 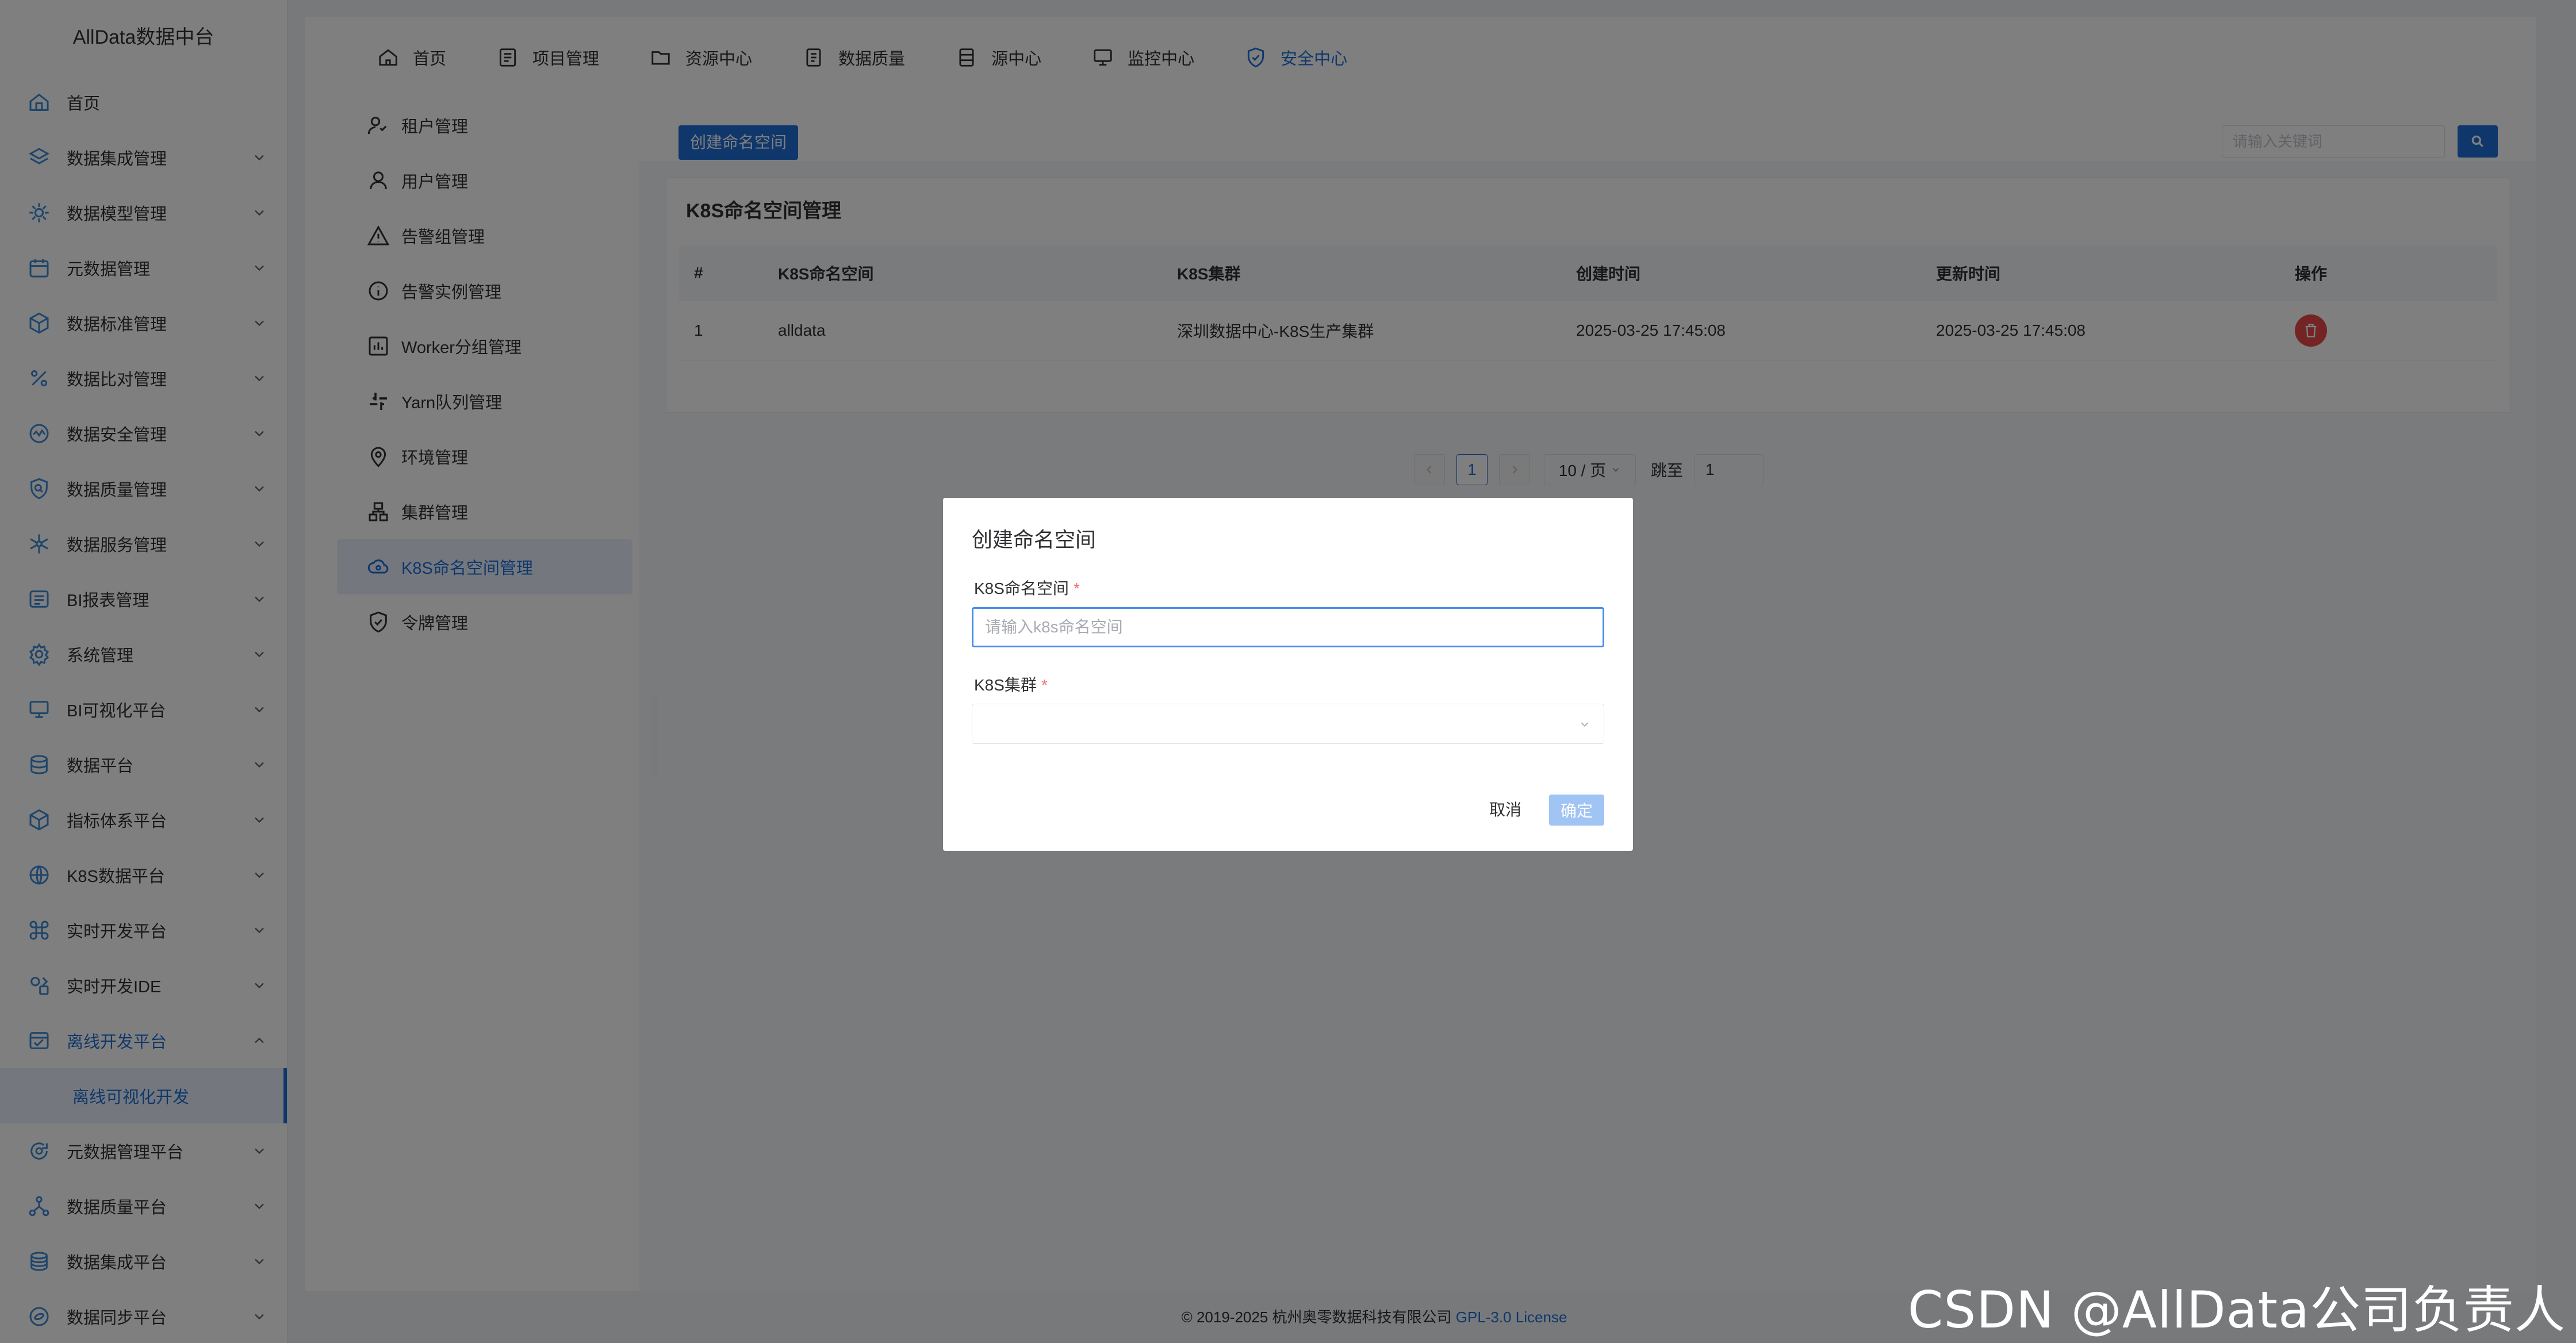 What do you see at coordinates (1288, 724) in the screenshot?
I see `cluster-select` at bounding box center [1288, 724].